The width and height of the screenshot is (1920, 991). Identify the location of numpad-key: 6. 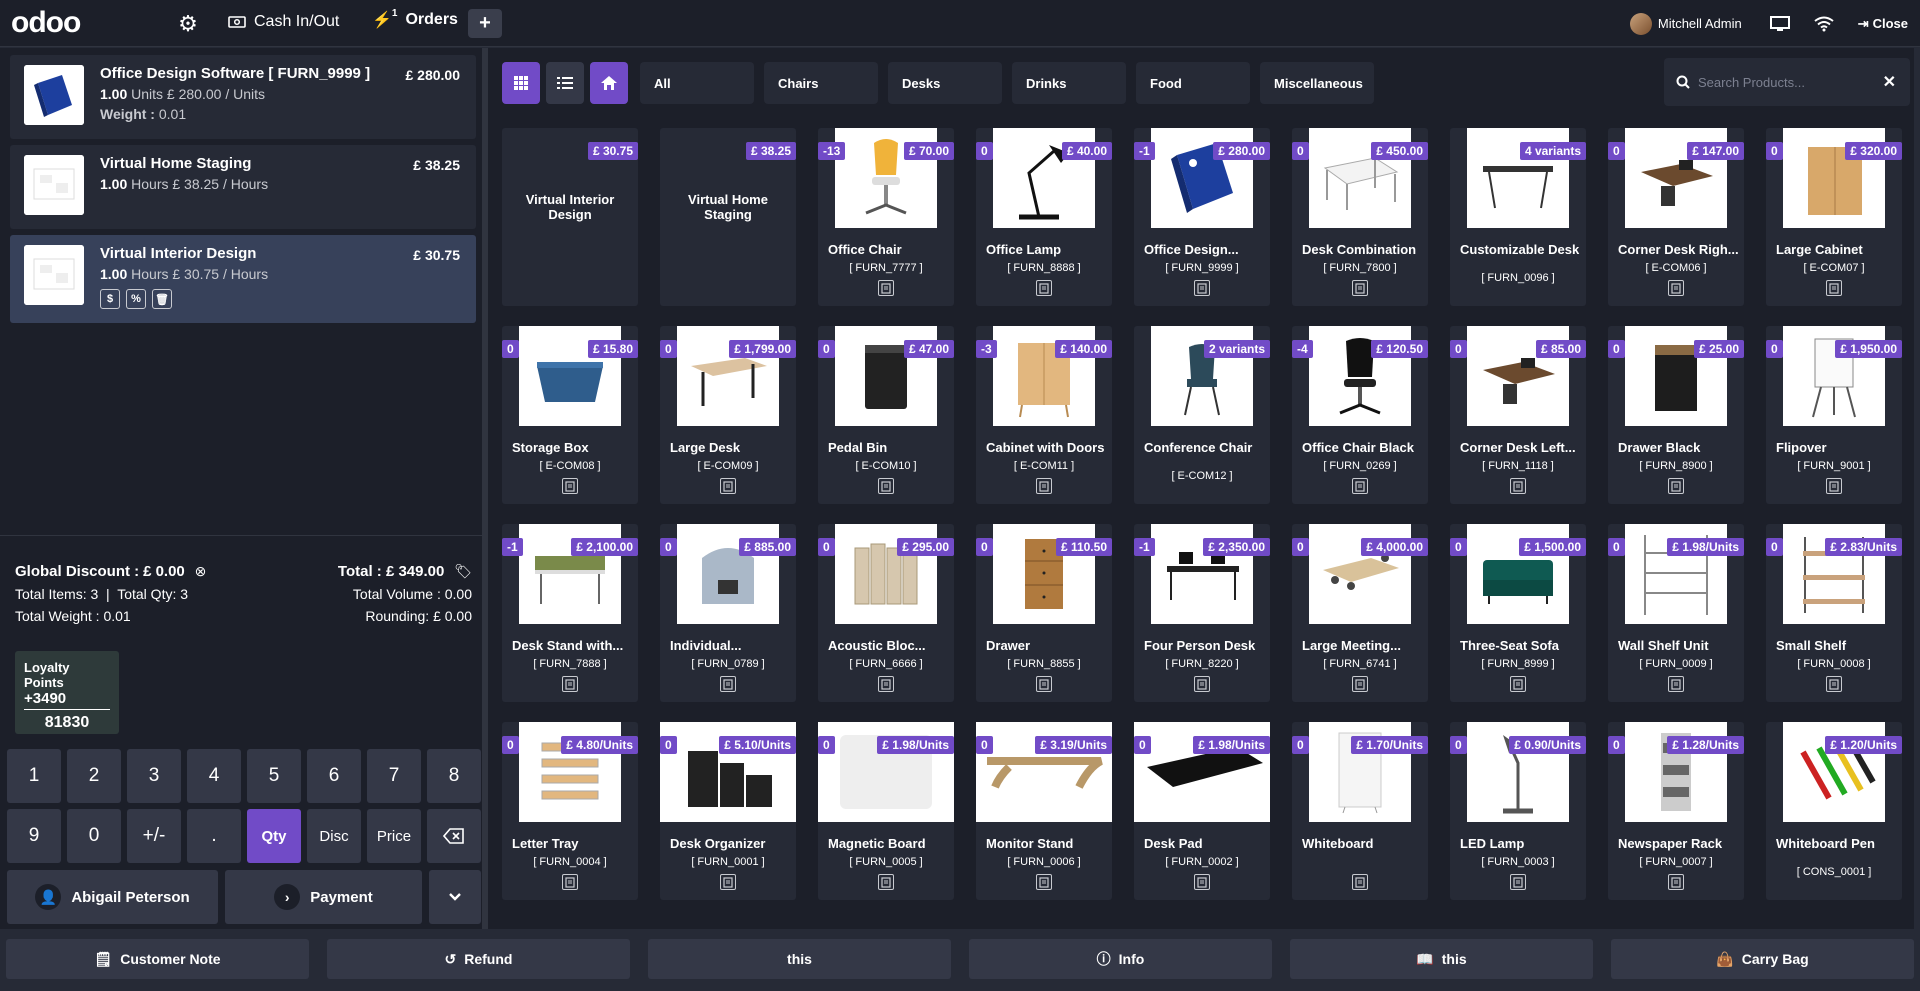
(334, 776).